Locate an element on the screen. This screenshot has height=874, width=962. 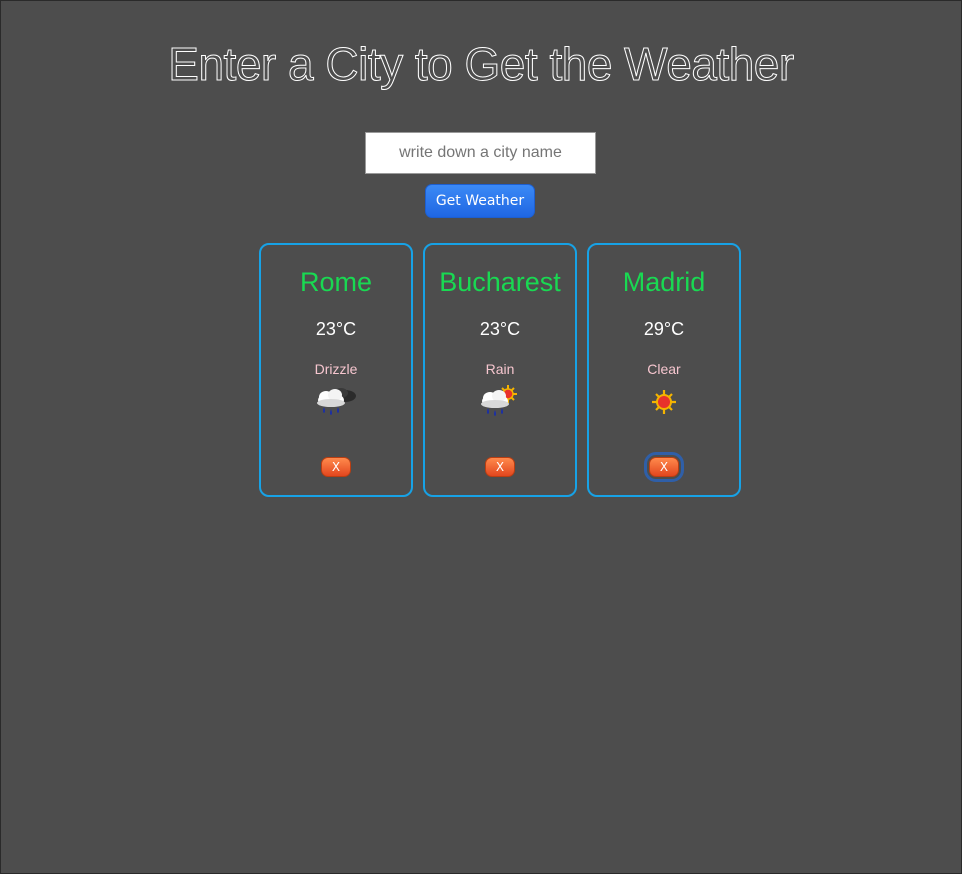
card-city-name: Madrid is located at coordinates (664, 282).